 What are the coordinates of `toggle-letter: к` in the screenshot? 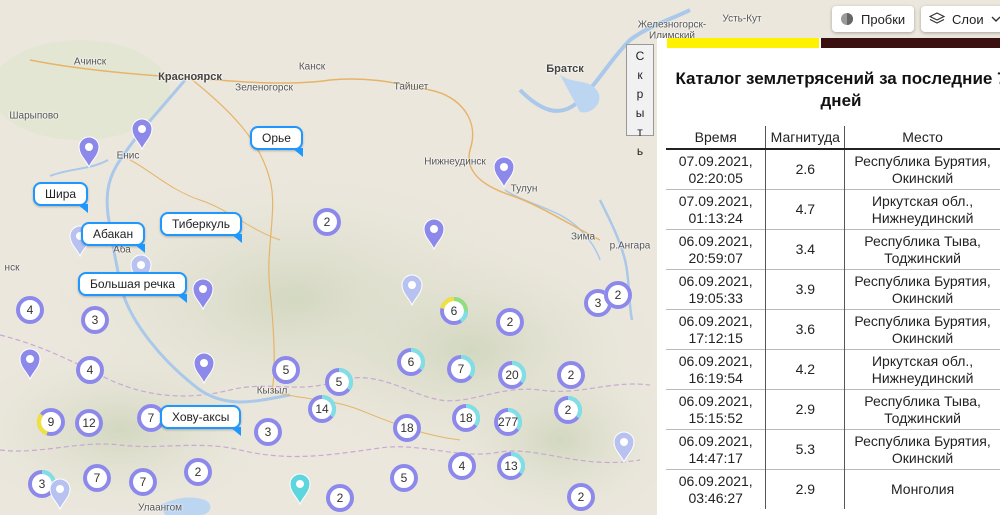 It's located at (640, 75).